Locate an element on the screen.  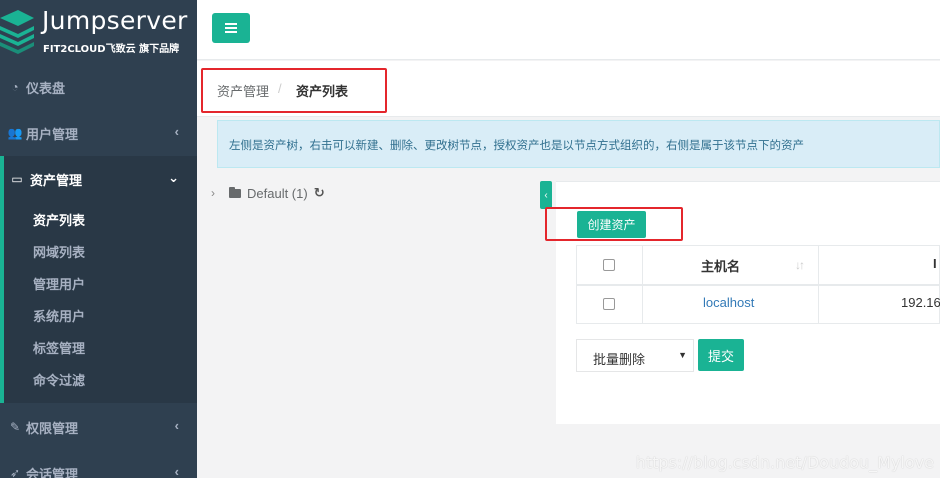
hostname-link: localhost is located at coordinates (728, 302).